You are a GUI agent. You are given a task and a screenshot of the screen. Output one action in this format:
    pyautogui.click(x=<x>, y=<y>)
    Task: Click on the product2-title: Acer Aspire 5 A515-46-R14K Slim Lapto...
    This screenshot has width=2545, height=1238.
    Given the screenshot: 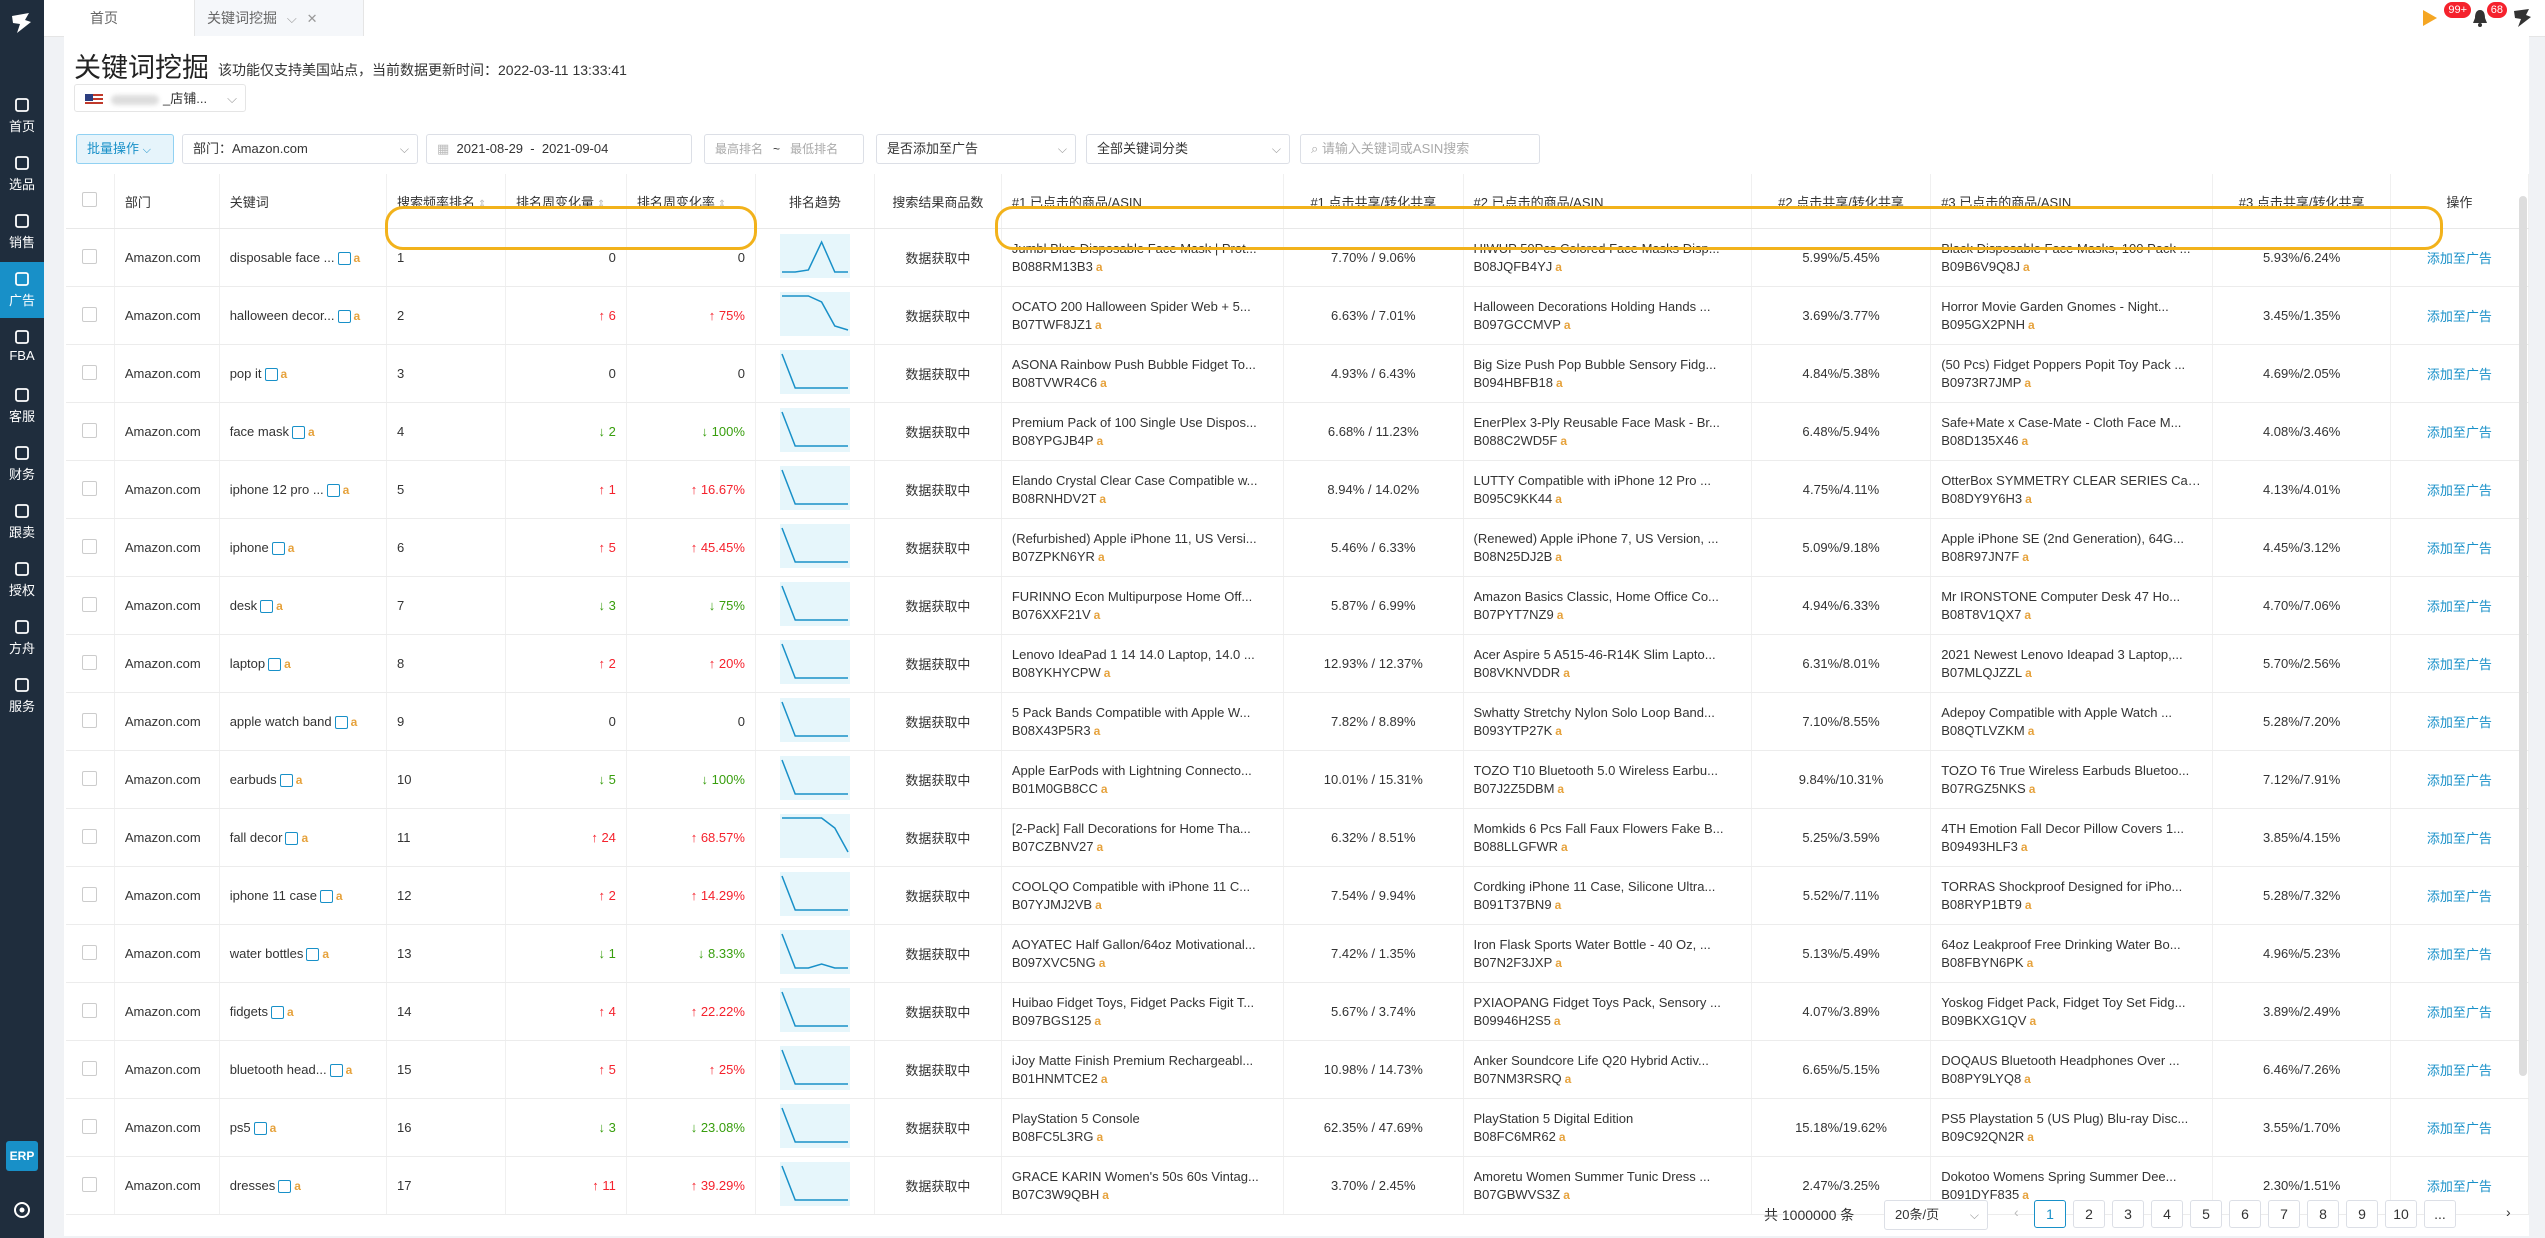 What is the action you would take?
    pyautogui.click(x=1607, y=655)
    